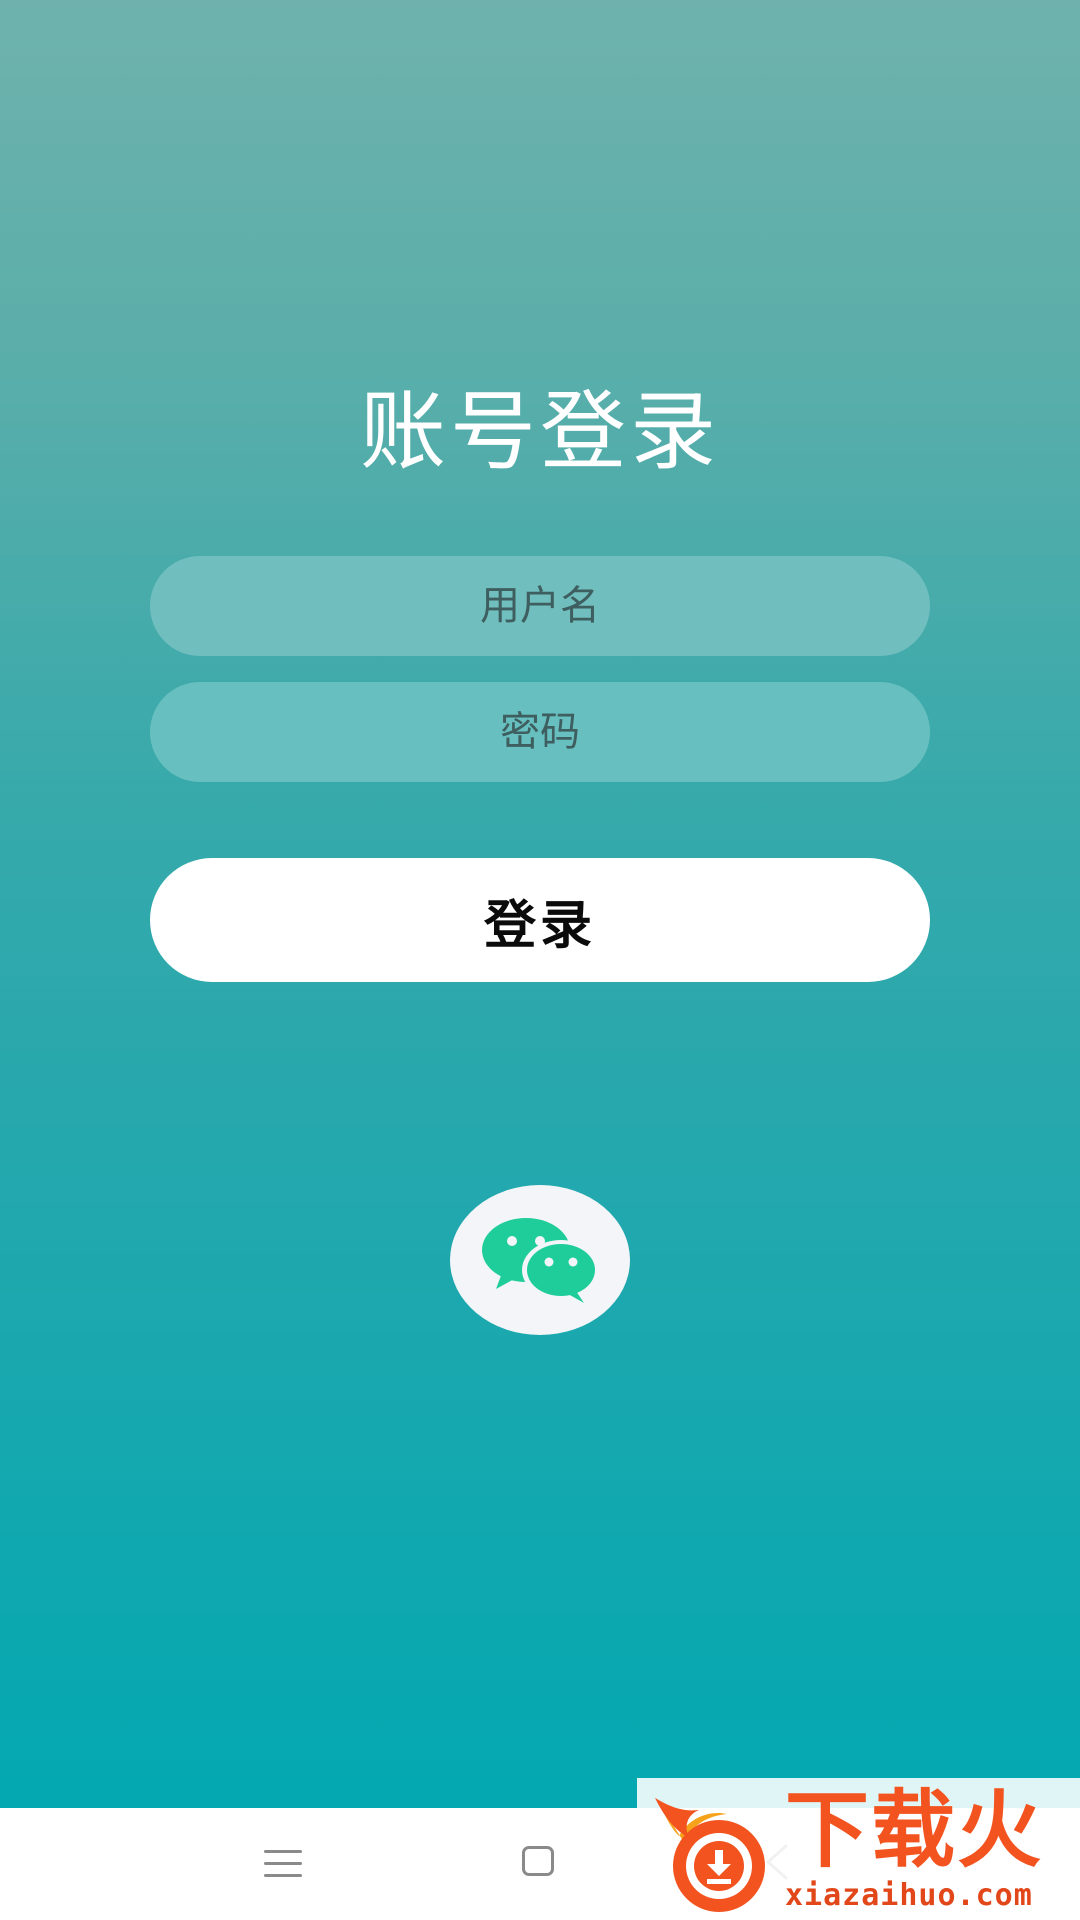 Image resolution: width=1080 pixels, height=1920 pixels. I want to click on watermark: 下载火 xiazaihuo.com, so click(858, 1849).